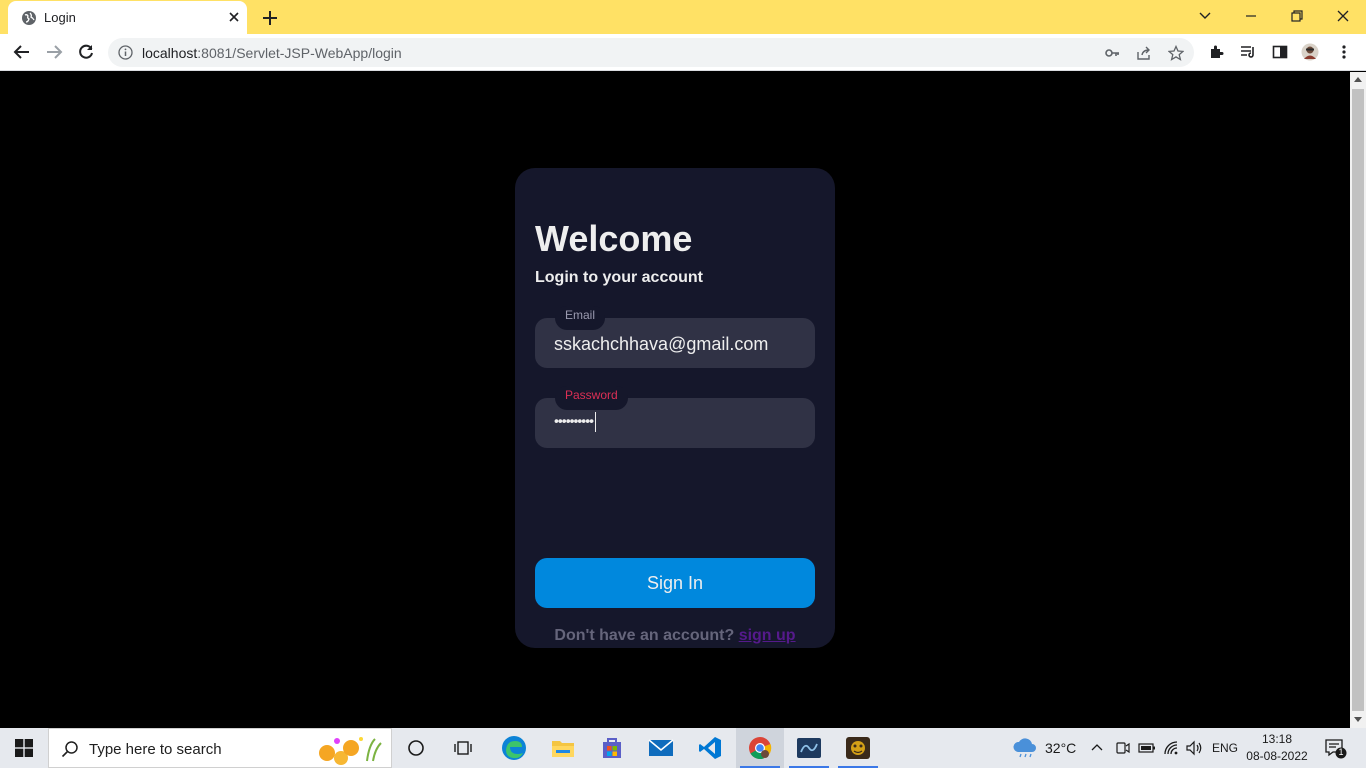 This screenshot has width=1366, height=768. I want to click on more-menu-icon, so click(1344, 52).